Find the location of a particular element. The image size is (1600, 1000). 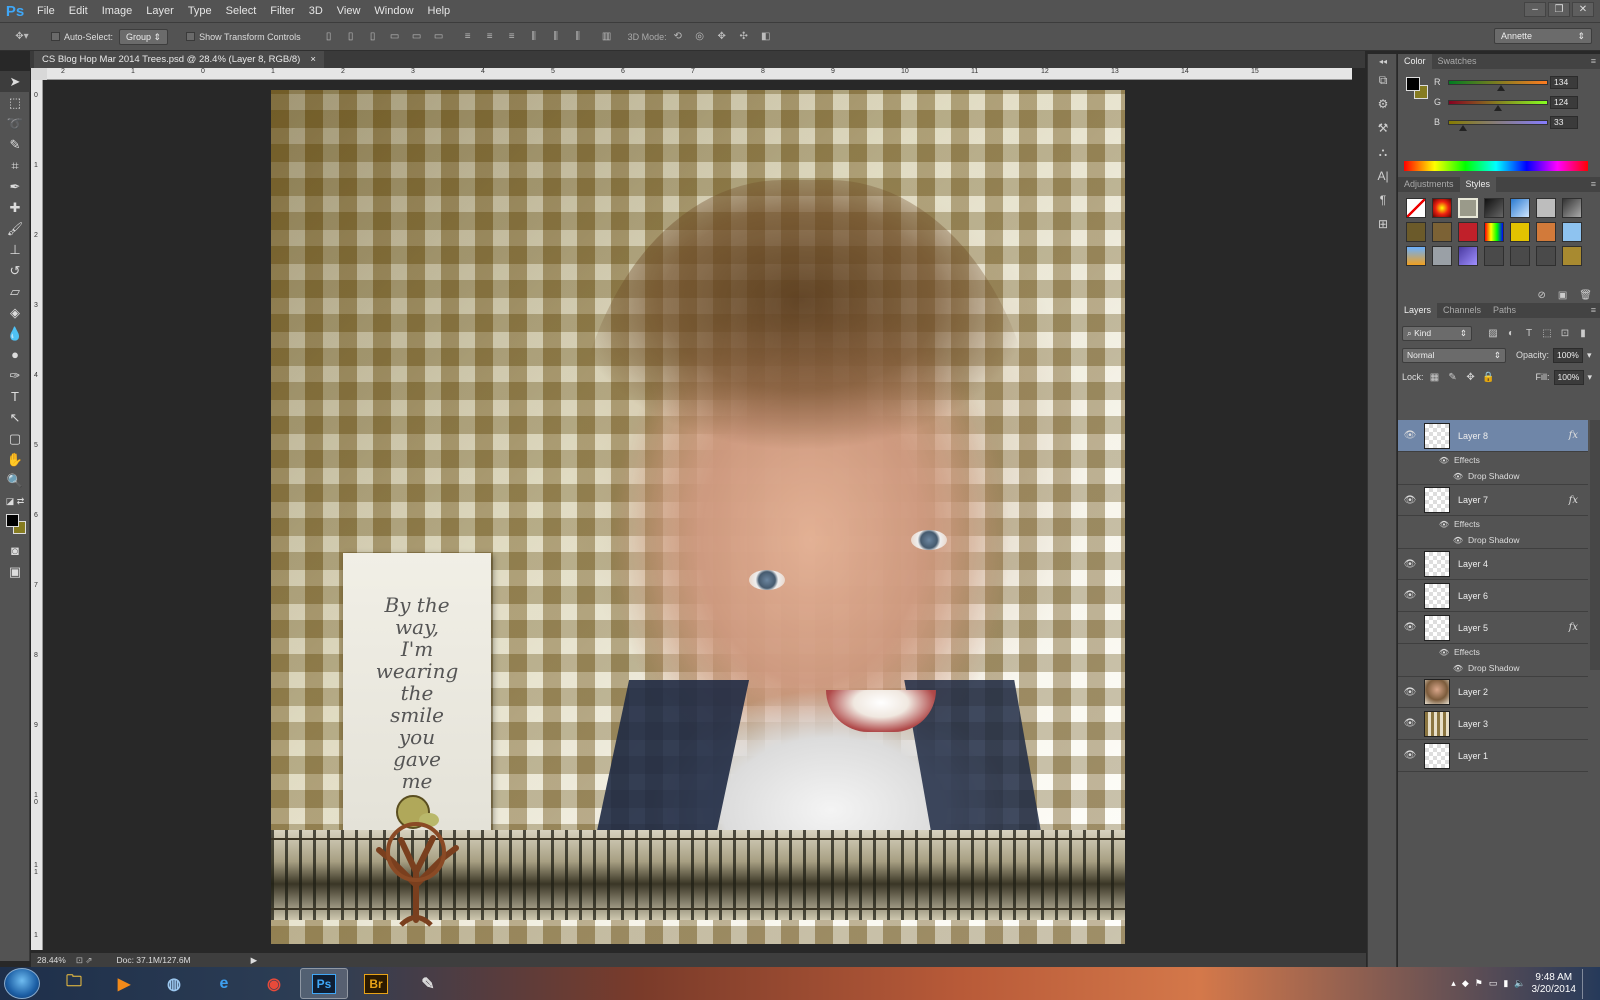

layer-row-layer-3: 👁 Layer 3 is located at coordinates (1493, 724).